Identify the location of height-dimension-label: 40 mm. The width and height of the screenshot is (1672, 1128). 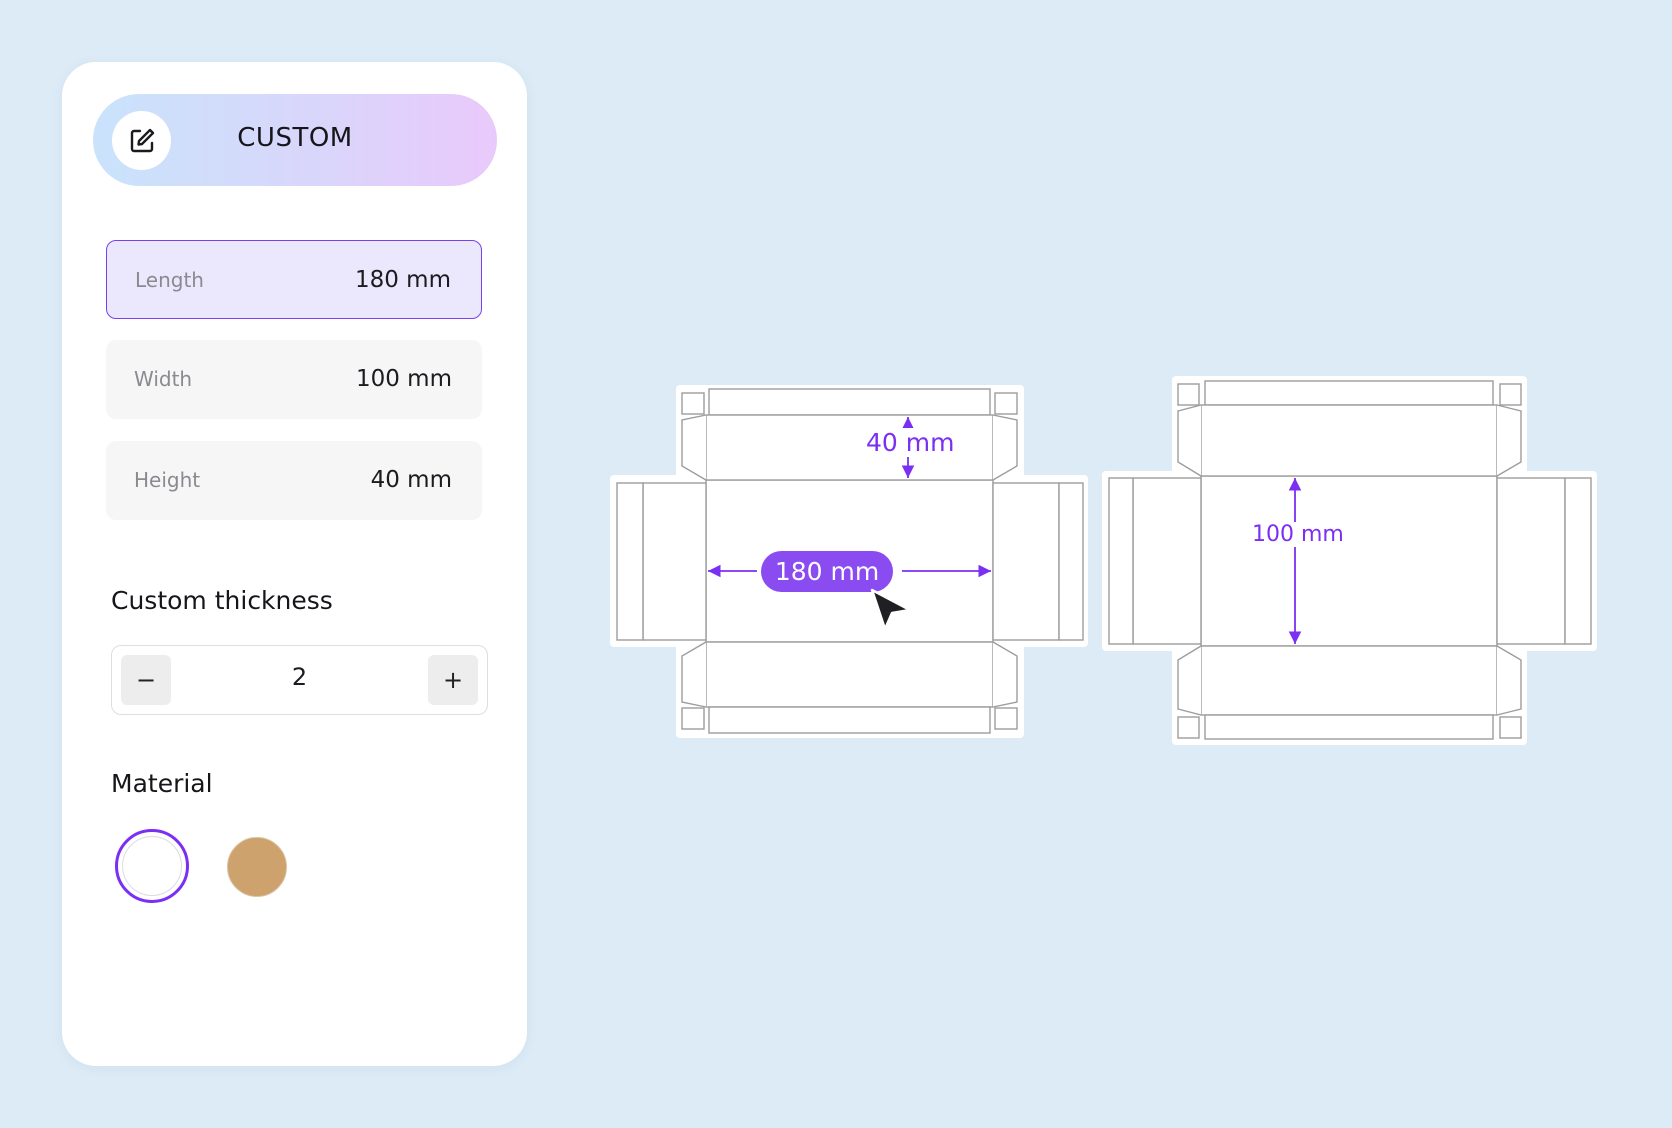
(910, 442).